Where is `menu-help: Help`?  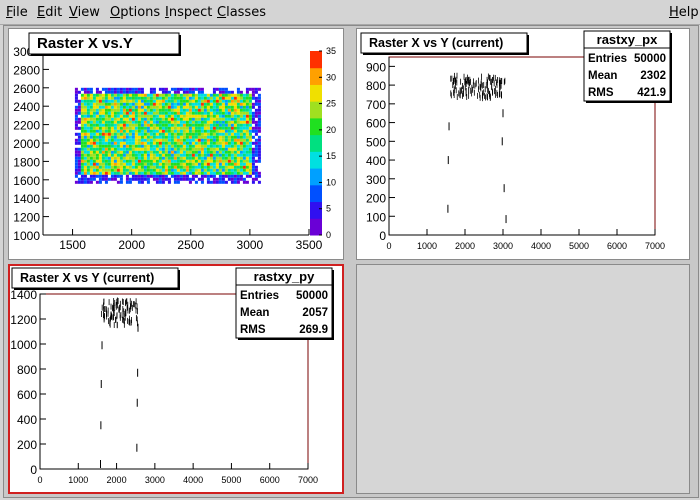
menu-help: Help is located at coordinates (684, 12).